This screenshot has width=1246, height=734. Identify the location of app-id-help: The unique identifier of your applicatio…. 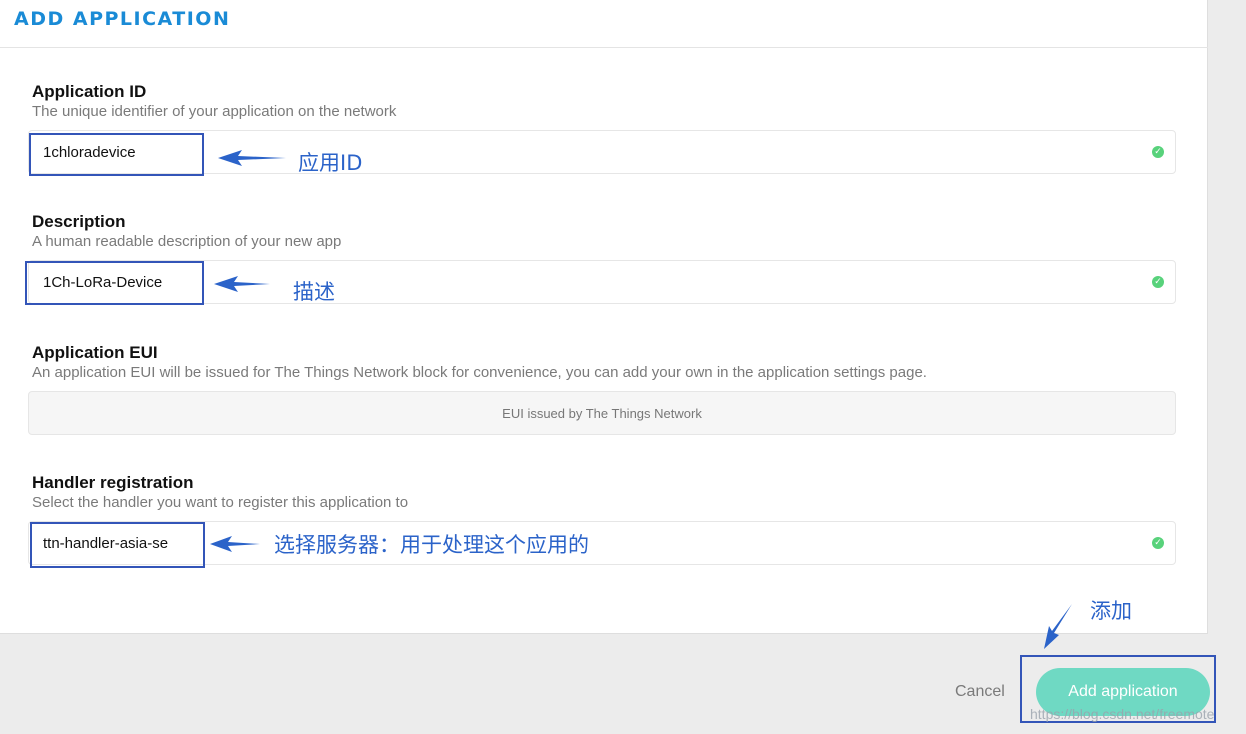
(214, 111).